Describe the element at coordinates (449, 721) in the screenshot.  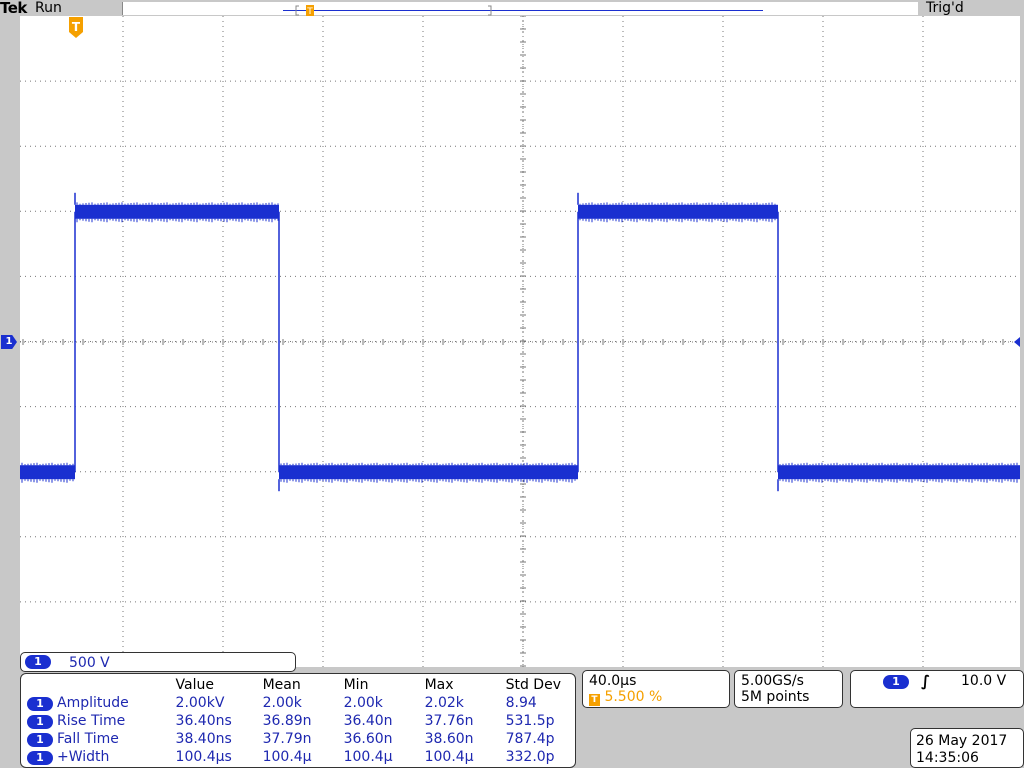
I see `measurement-max: 37.76n` at that location.